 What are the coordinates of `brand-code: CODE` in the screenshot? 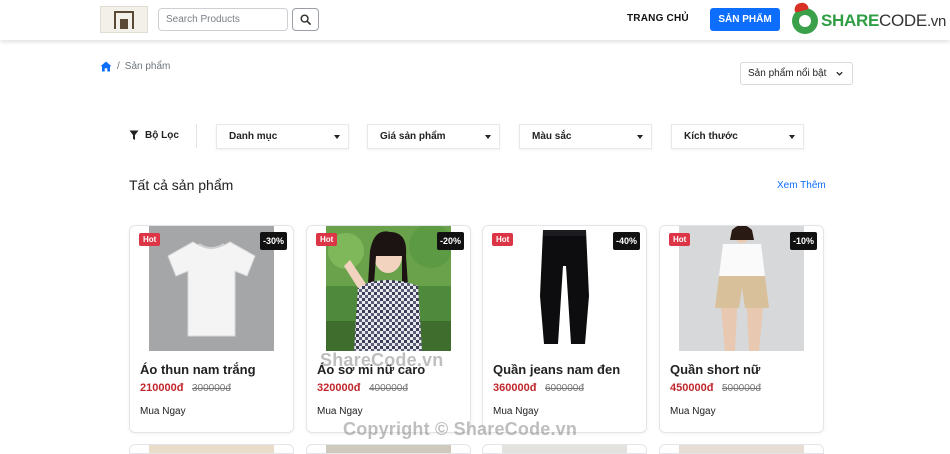 It's located at (903, 20).